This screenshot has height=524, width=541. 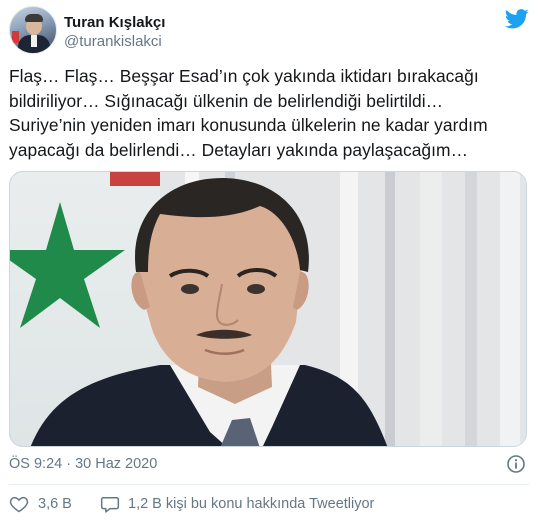 What do you see at coordinates (251, 504) in the screenshot?
I see `tweeting-about-text: 1,2 B kişi bu konu hakkında Tweetliyor` at bounding box center [251, 504].